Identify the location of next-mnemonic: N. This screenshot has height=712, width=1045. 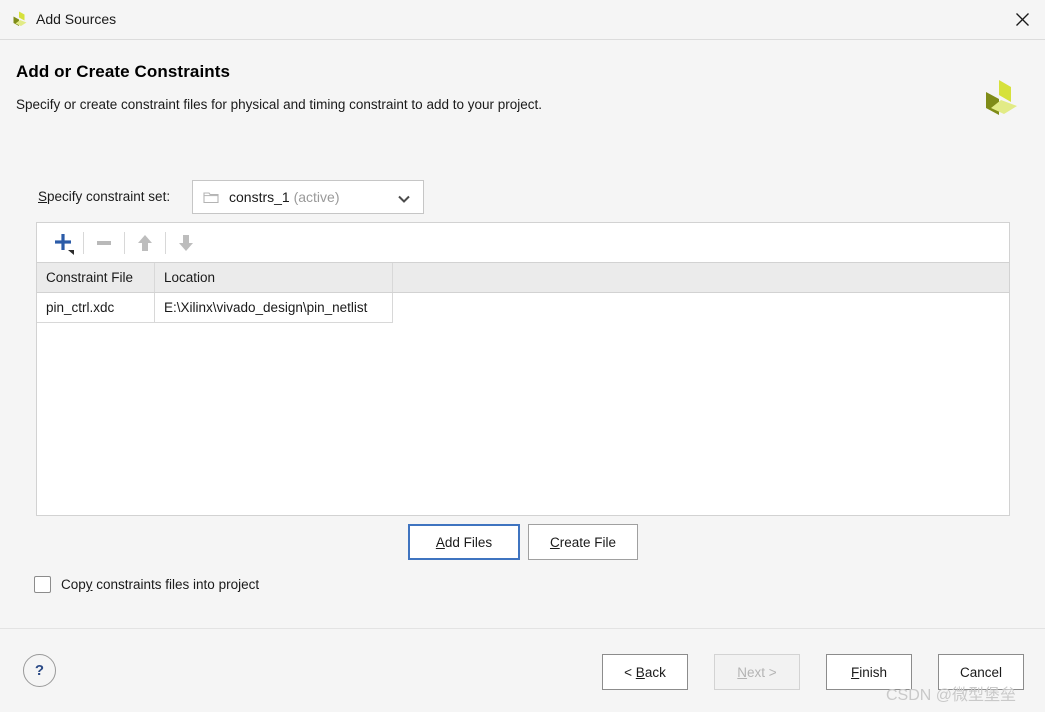
(742, 672).